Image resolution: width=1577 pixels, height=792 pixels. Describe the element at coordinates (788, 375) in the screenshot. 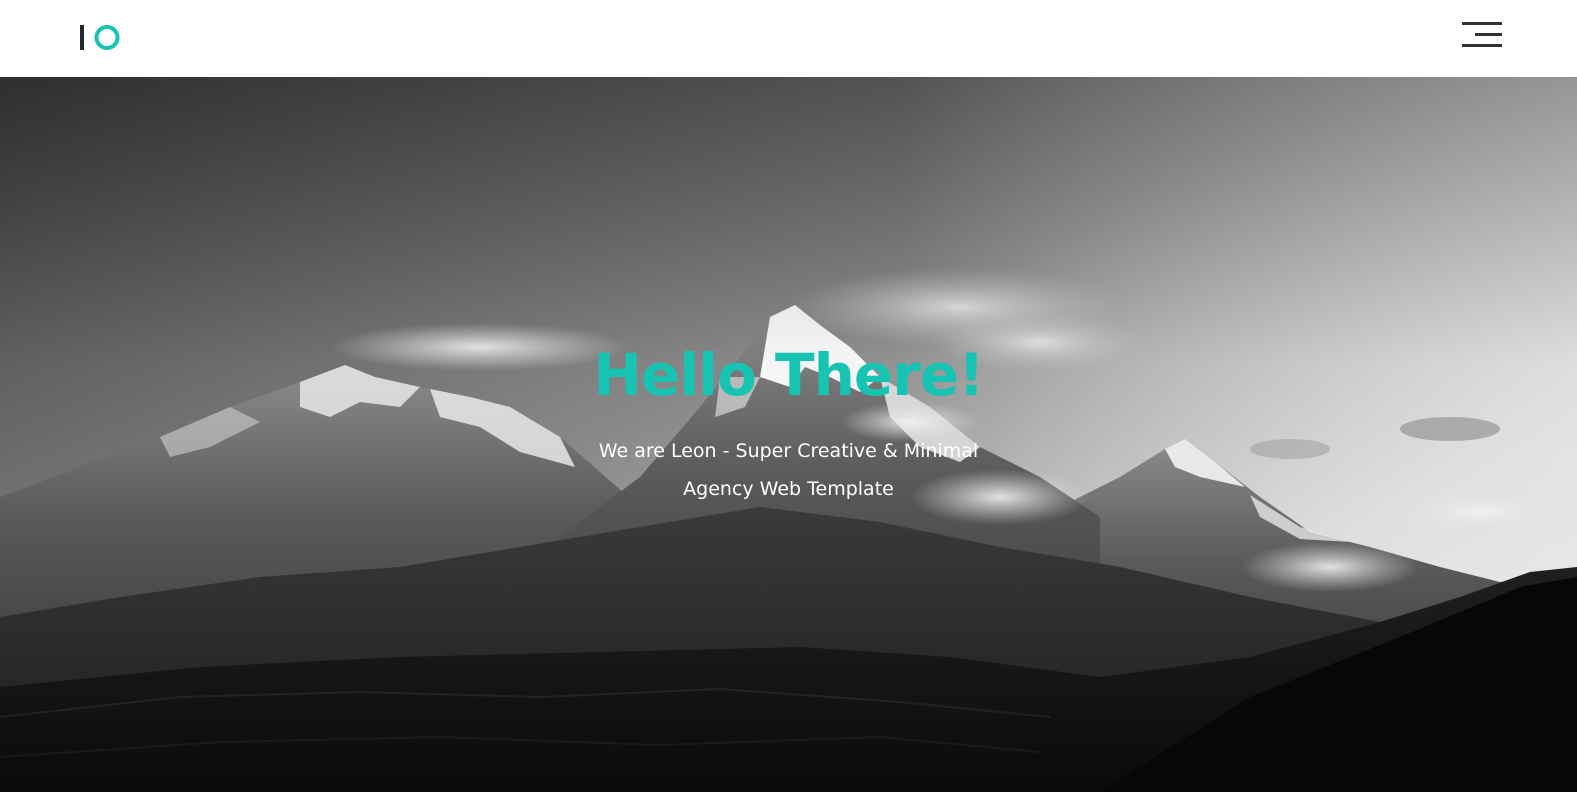

I see `hero-title: Hello There!` at that location.